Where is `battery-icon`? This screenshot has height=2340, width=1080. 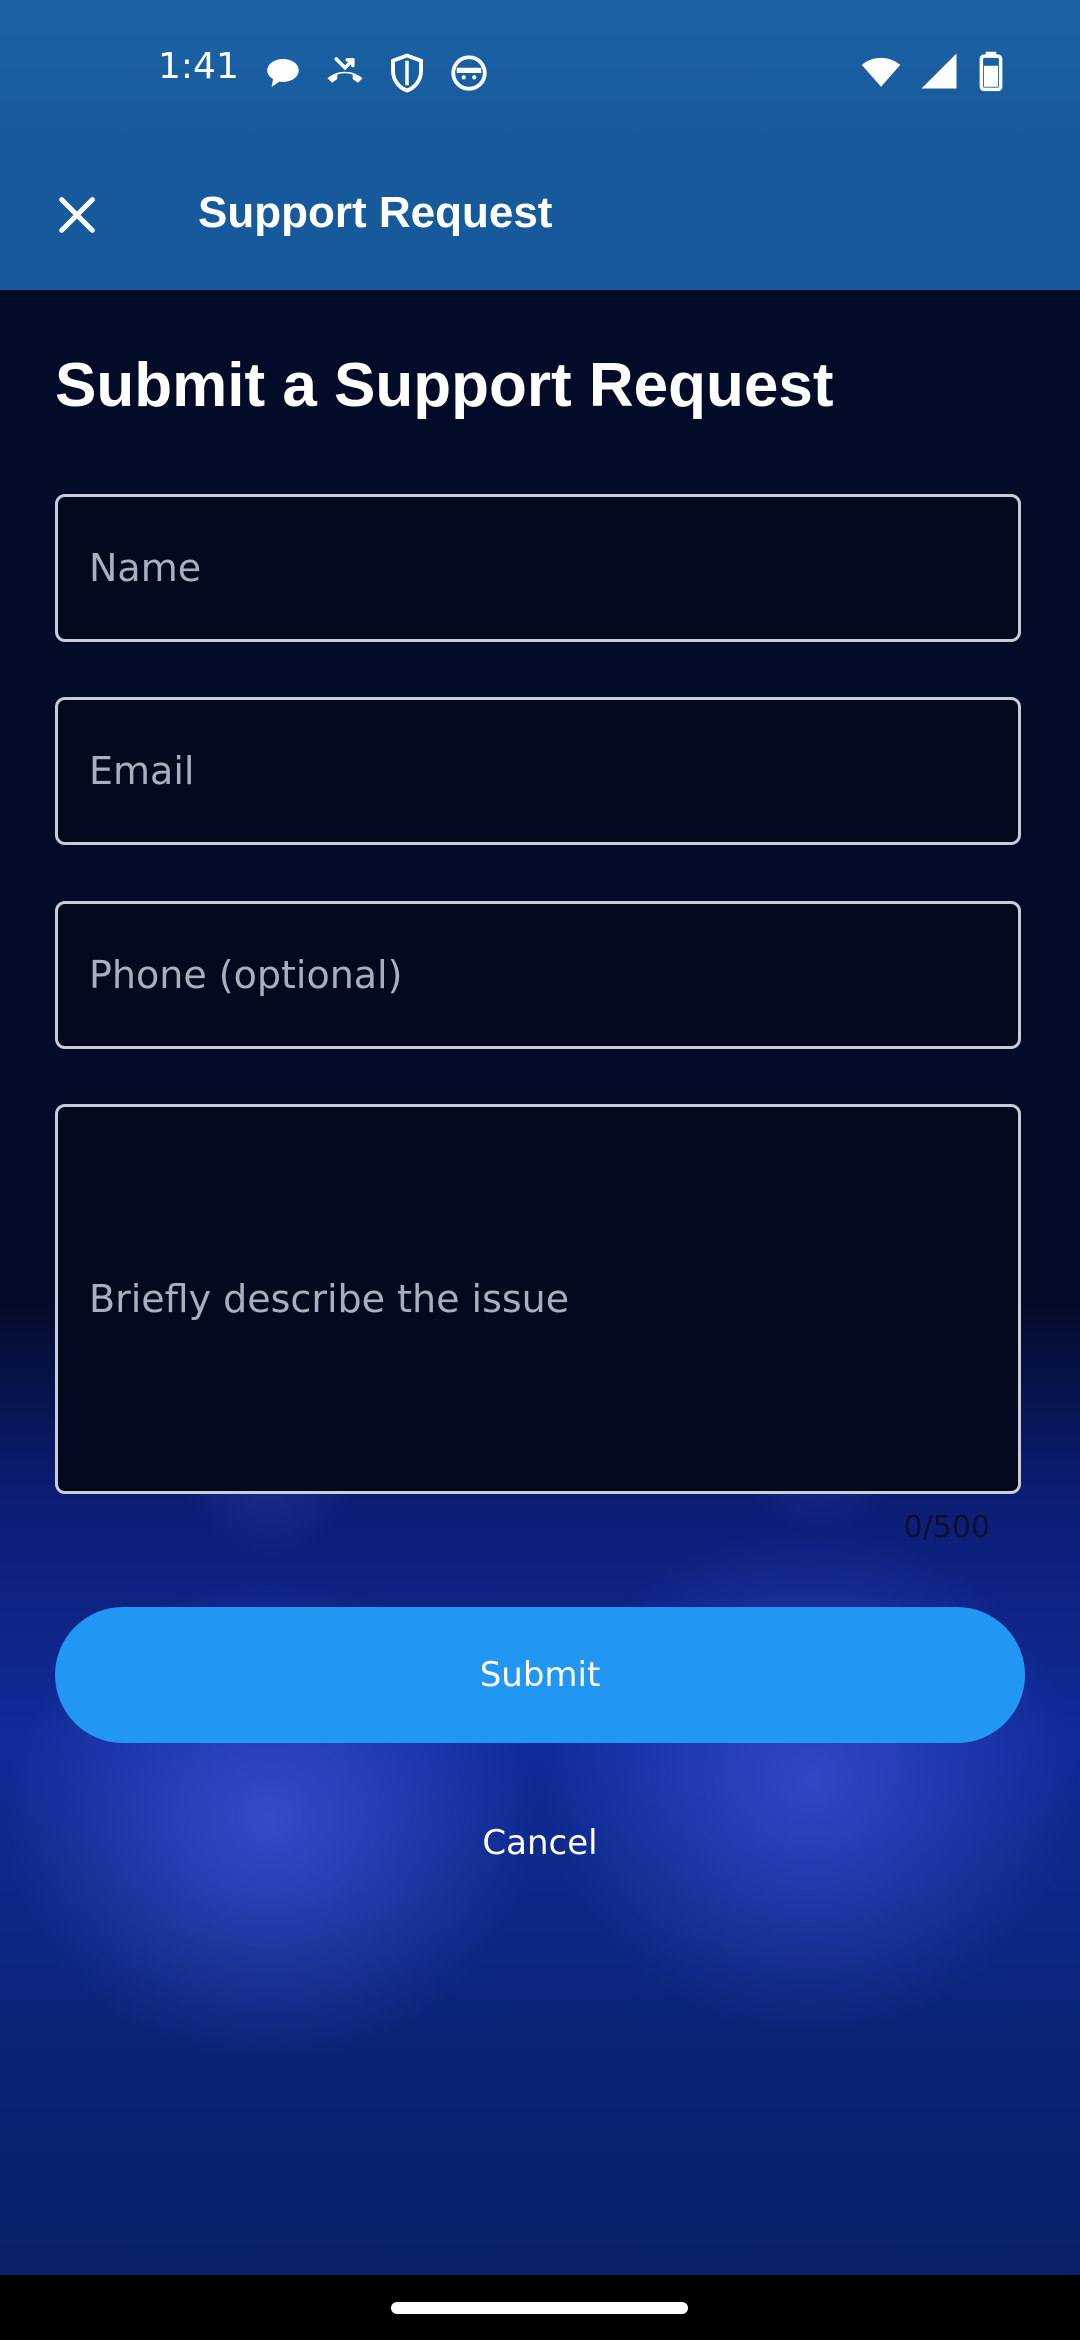
battery-icon is located at coordinates (991, 71).